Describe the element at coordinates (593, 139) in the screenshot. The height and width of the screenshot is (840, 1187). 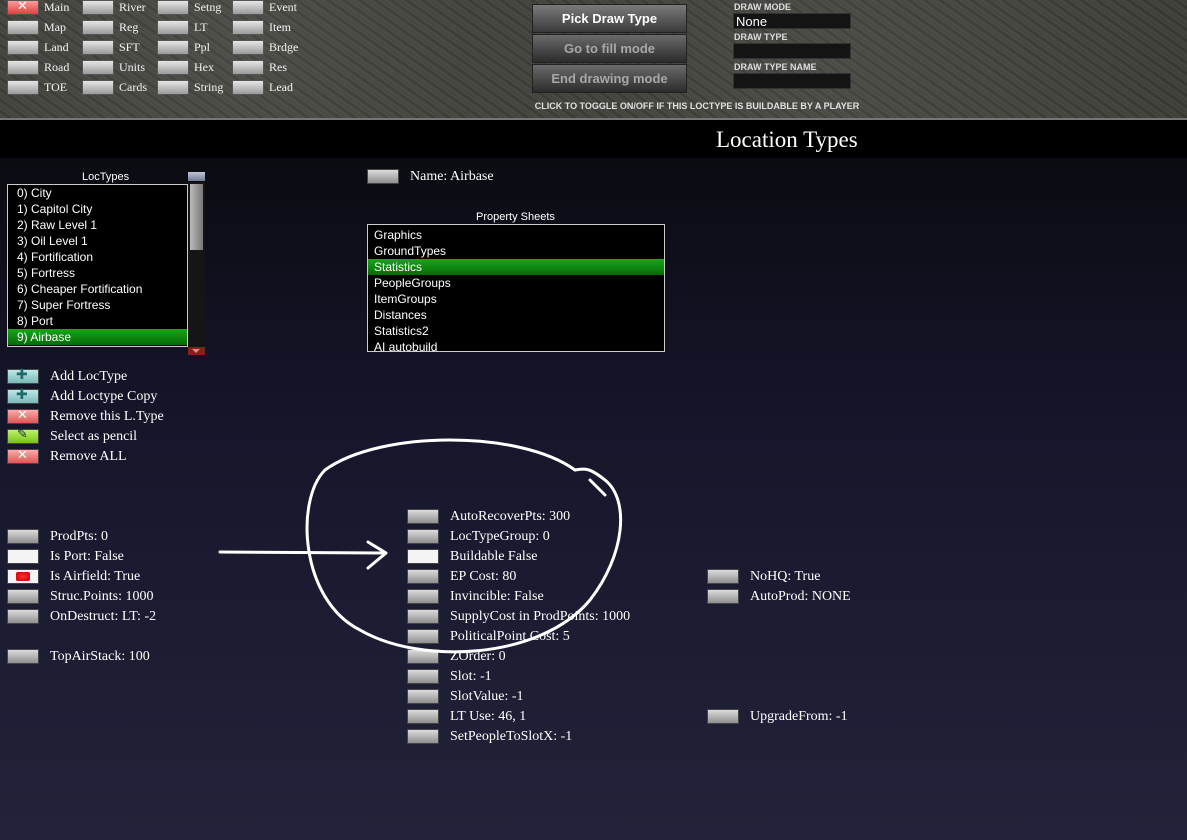
I see `title-bar: Location Types` at that location.